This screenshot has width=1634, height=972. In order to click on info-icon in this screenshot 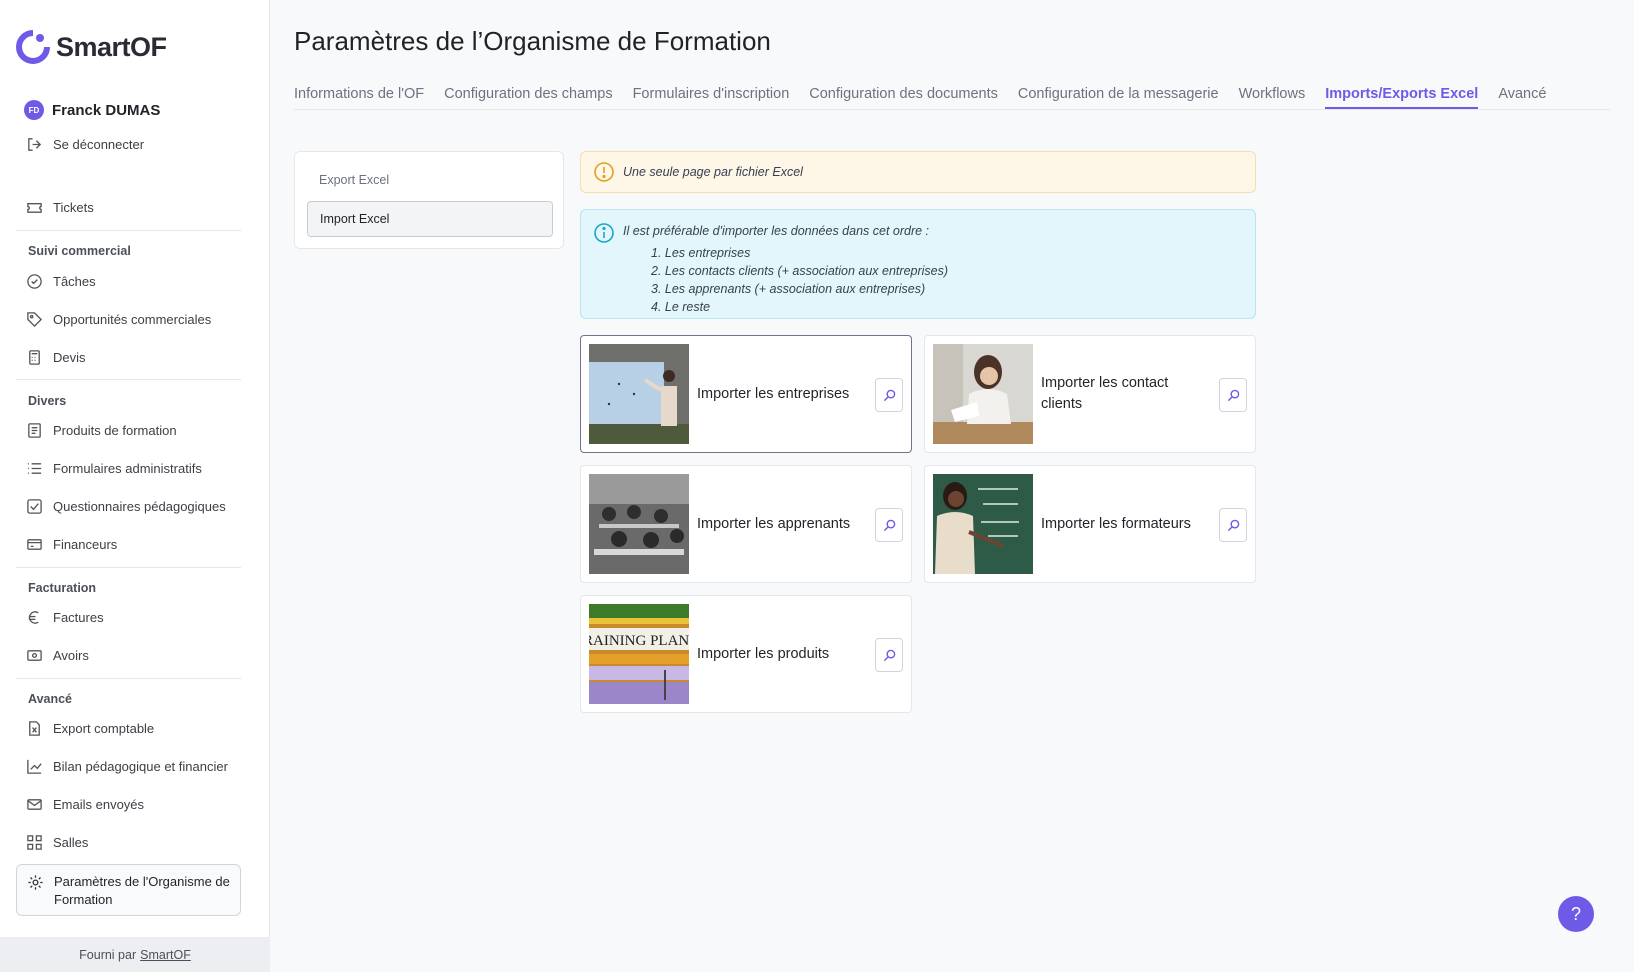, I will do `click(604, 233)`.